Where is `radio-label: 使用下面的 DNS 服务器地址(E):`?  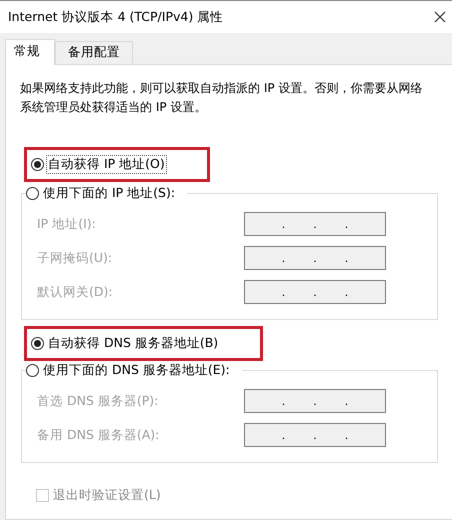
radio-label: 使用下面的 DNS 服务器地址(E): is located at coordinates (136, 370).